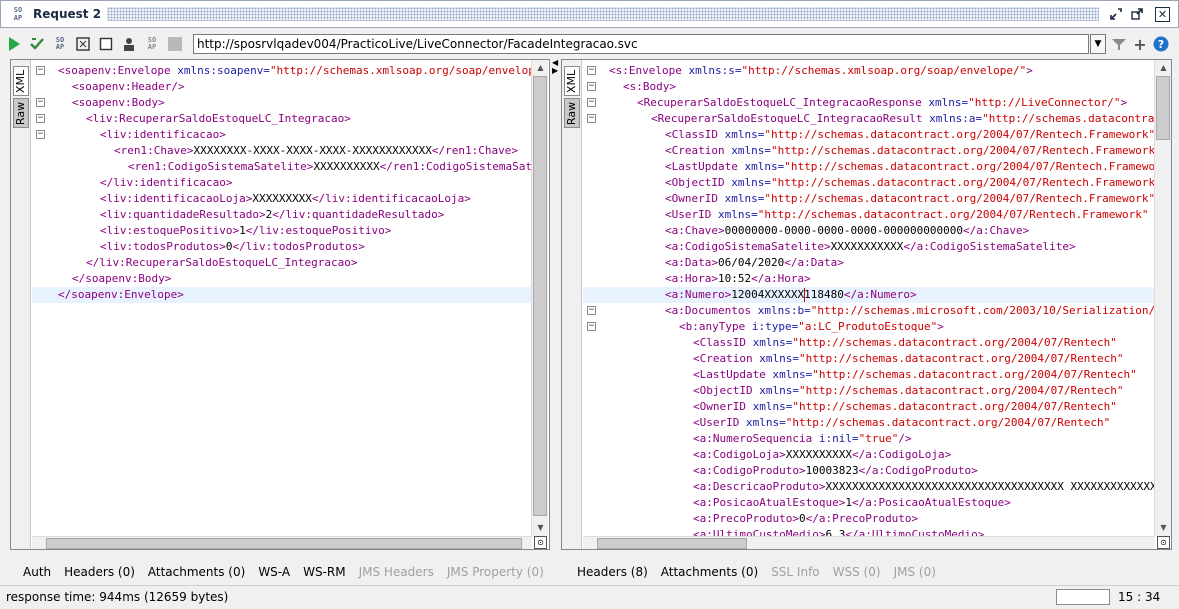 This screenshot has width=1179, height=609. What do you see at coordinates (122, 278) in the screenshot?
I see `xml-token: </soapenv:Body>` at bounding box center [122, 278].